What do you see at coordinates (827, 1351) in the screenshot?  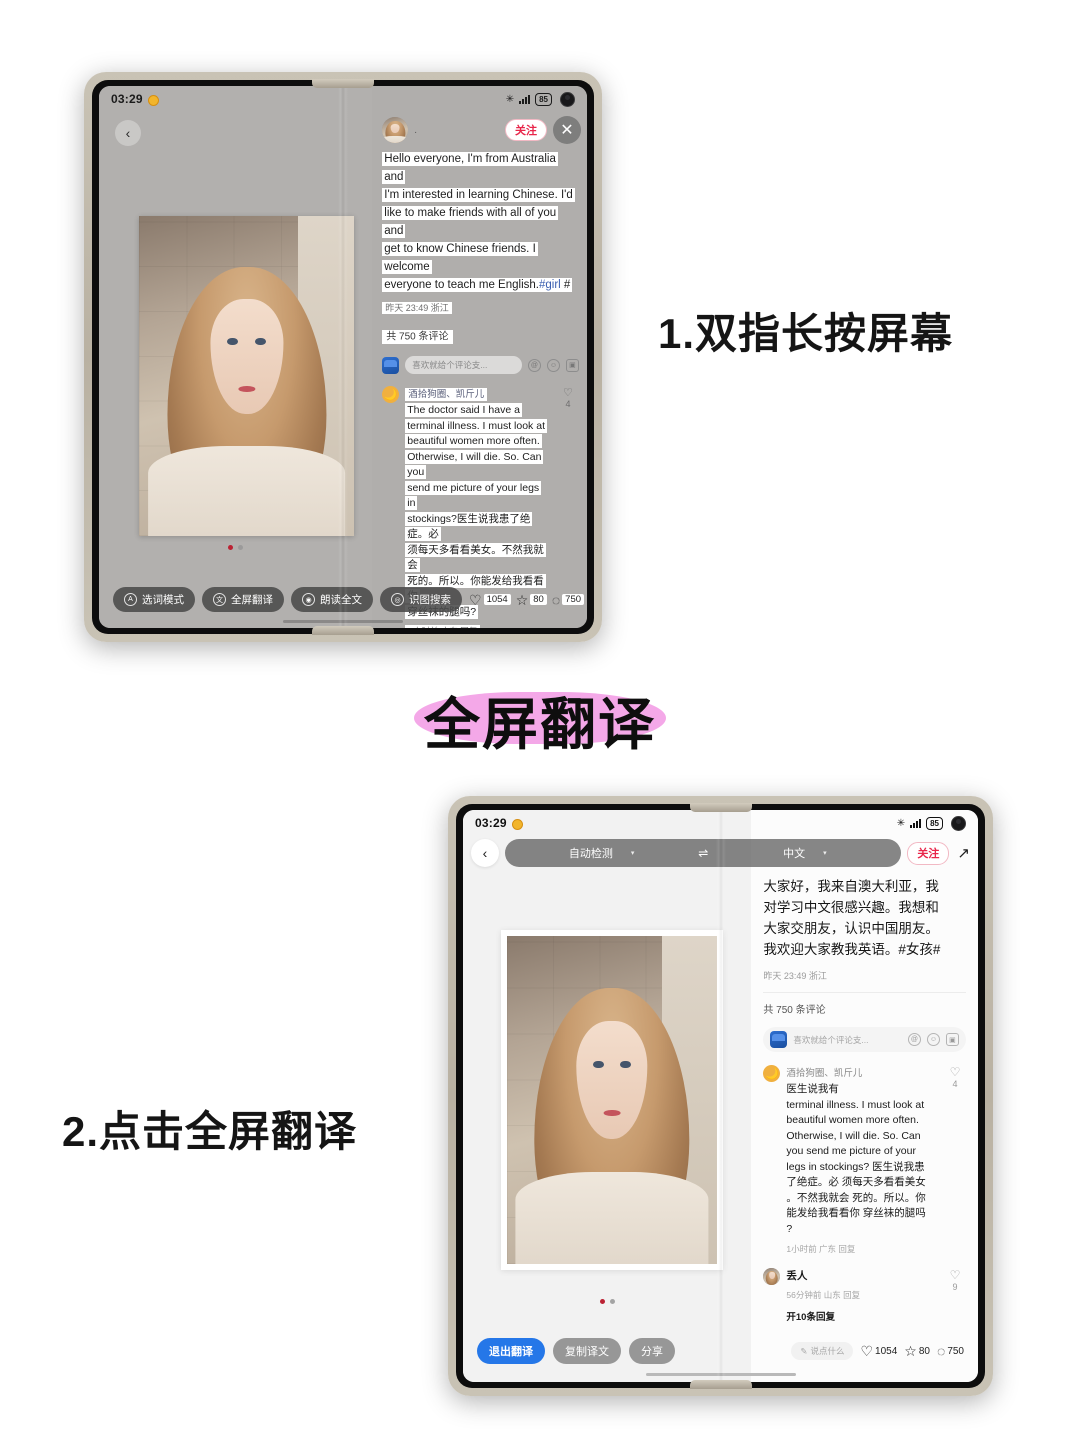 I see `say-placeholder: 说点什么` at bounding box center [827, 1351].